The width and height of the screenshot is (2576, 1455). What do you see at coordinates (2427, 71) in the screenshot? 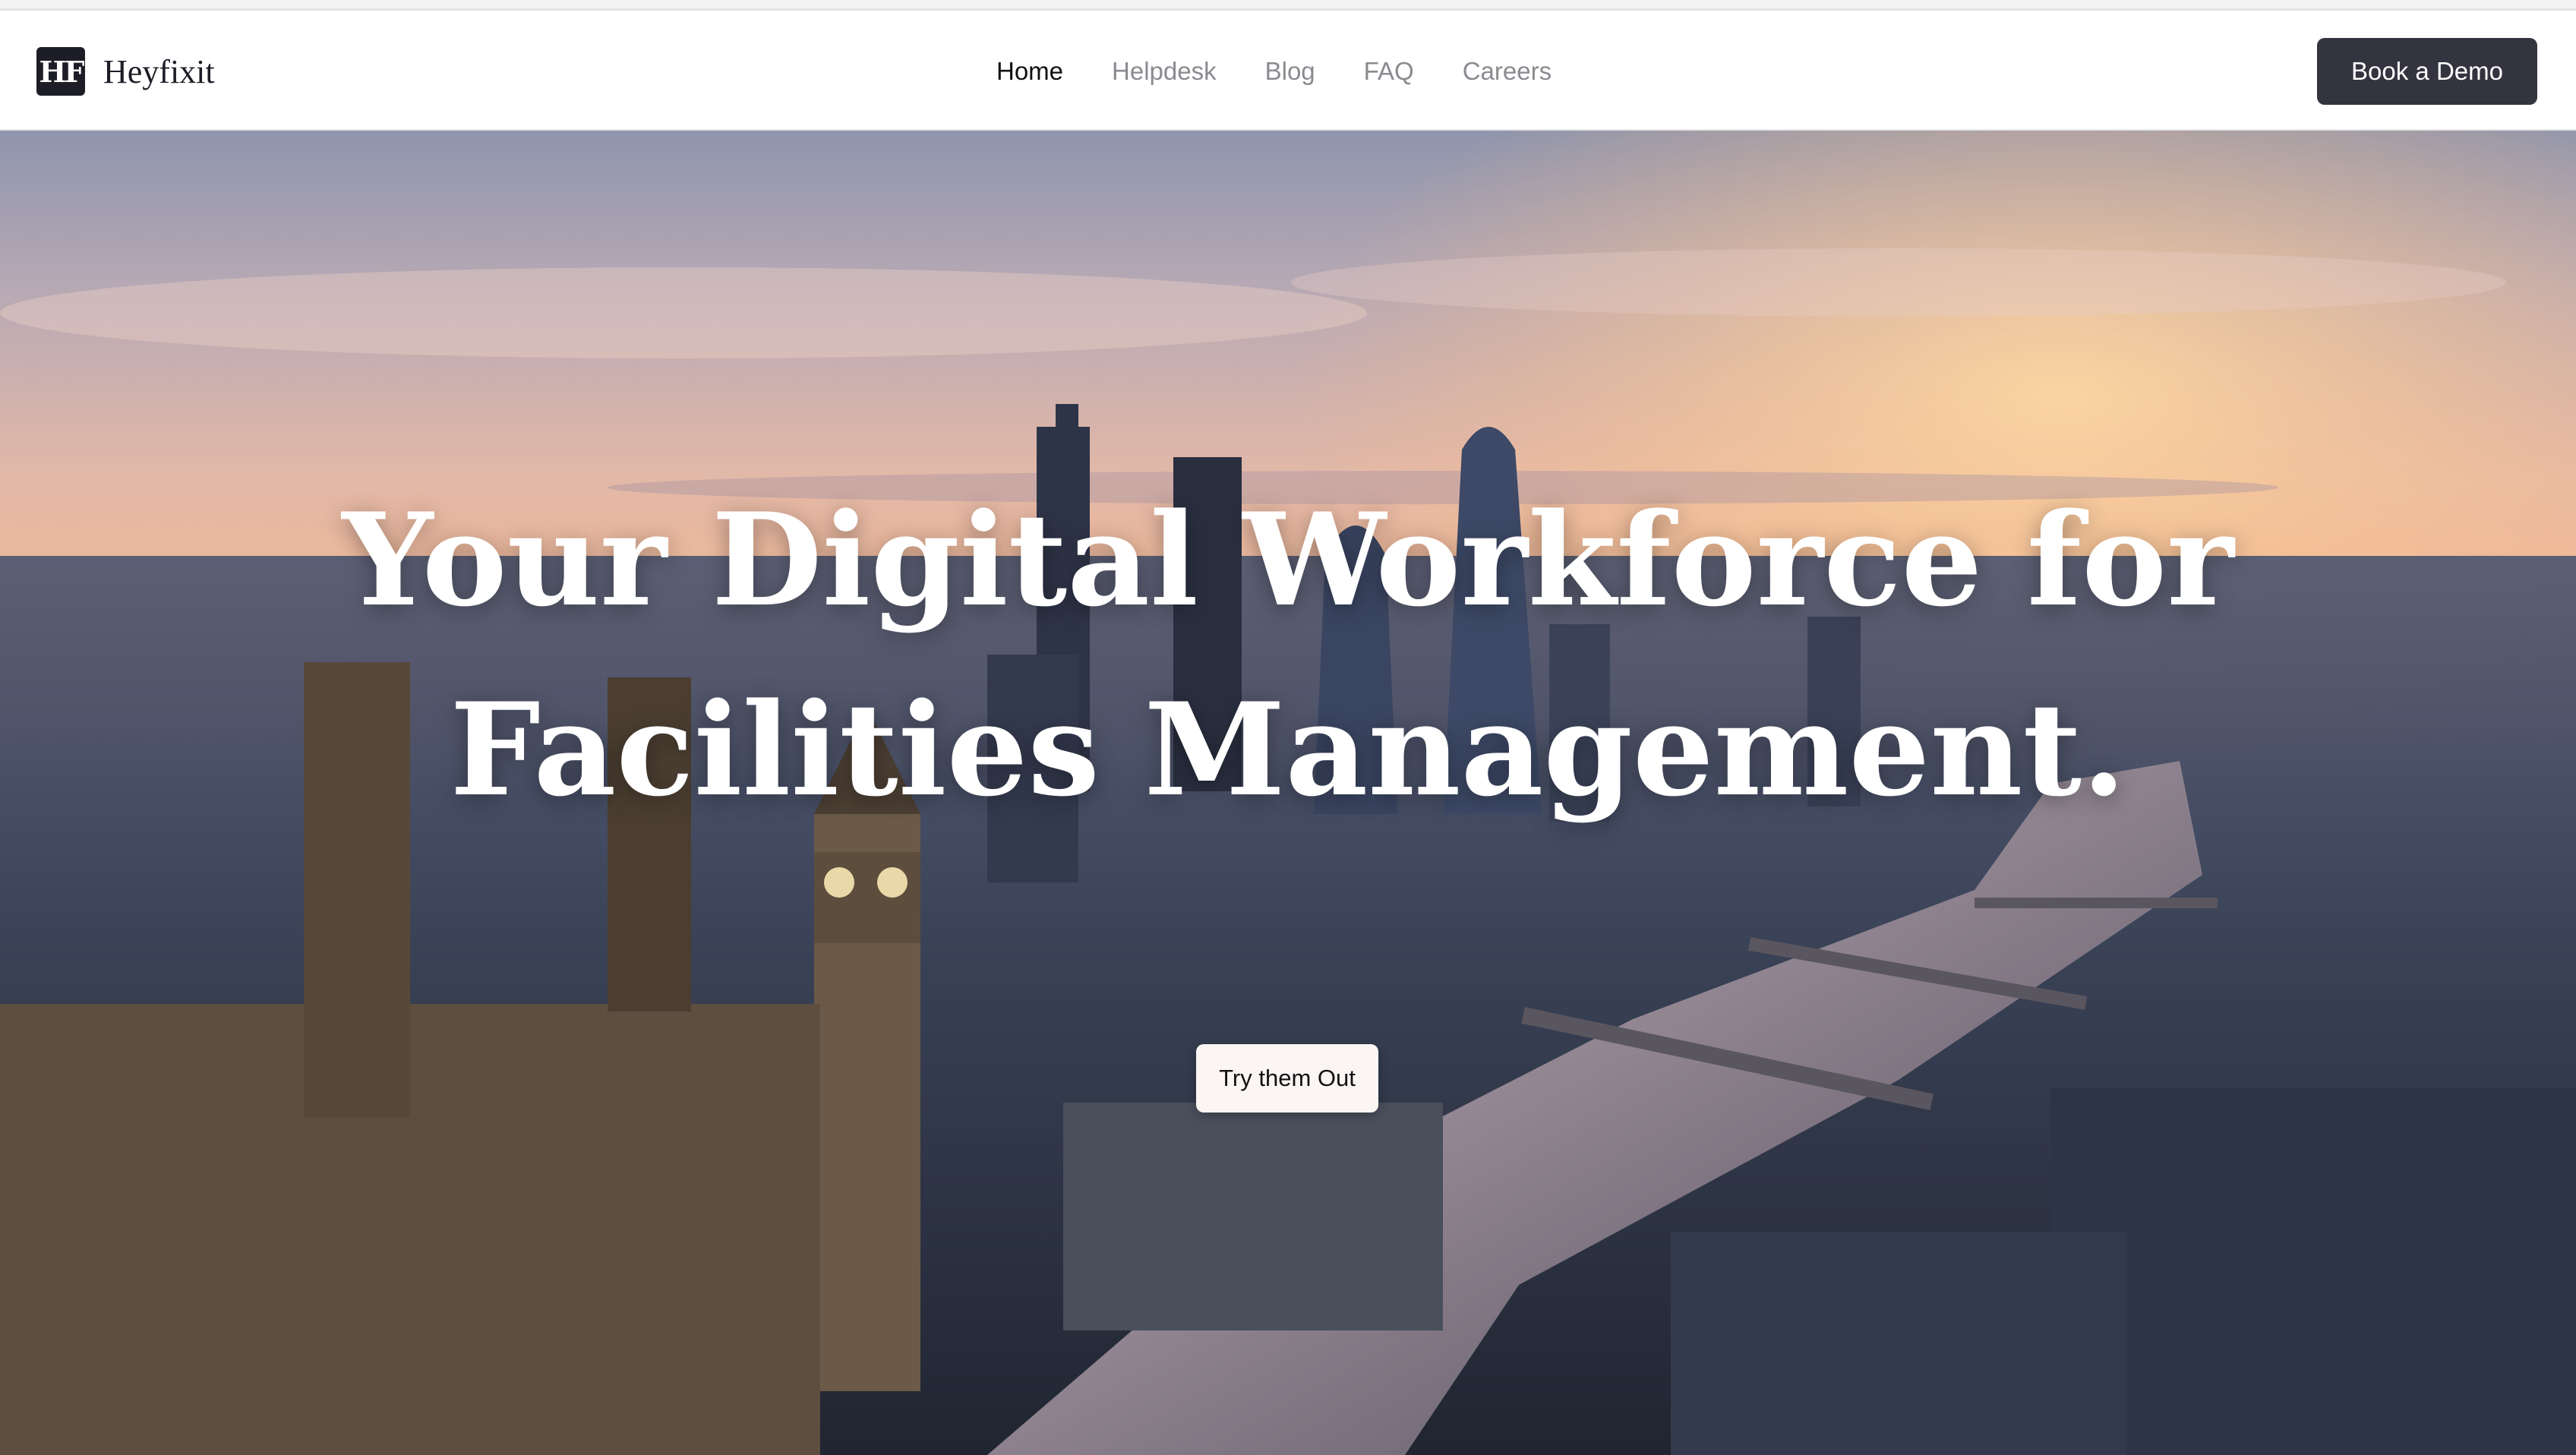
I see `book-demo-button: Book a Demo` at bounding box center [2427, 71].